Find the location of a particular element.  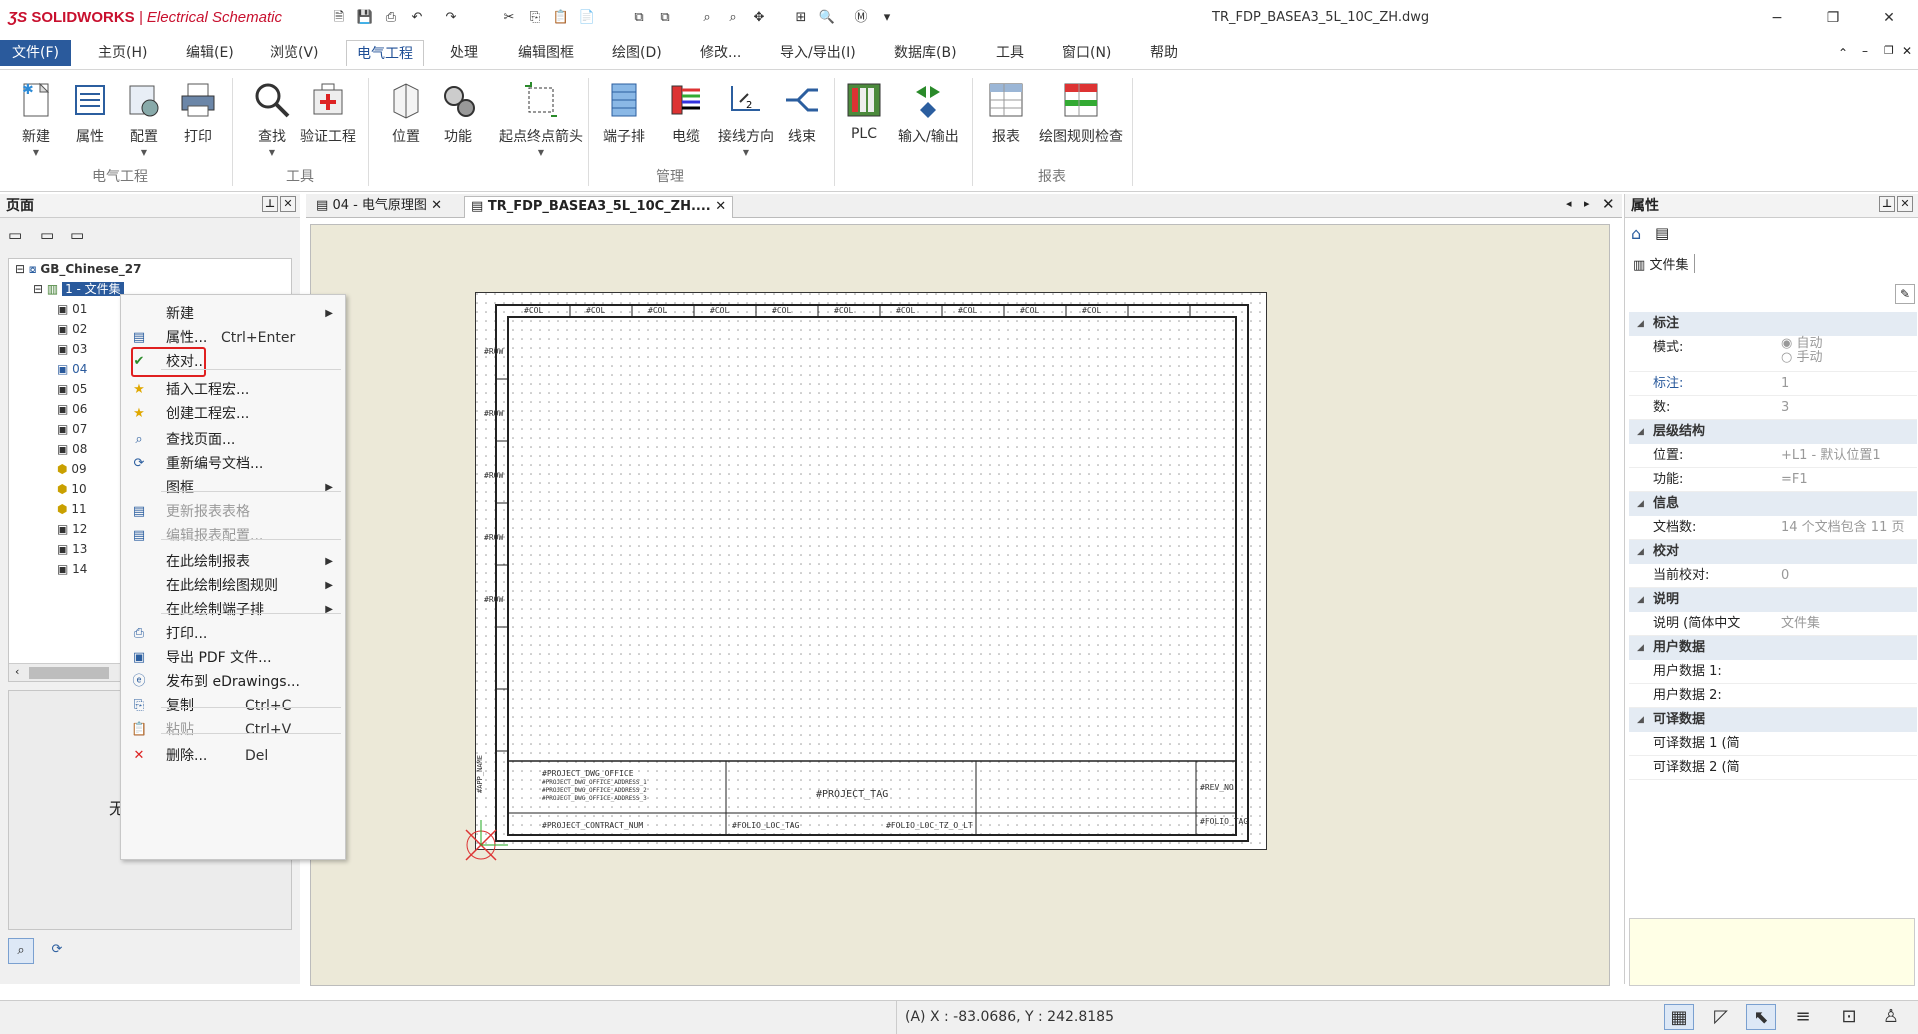

property-row: 模式: ◉ 自动 ○ 手动 is located at coordinates (1773, 354).